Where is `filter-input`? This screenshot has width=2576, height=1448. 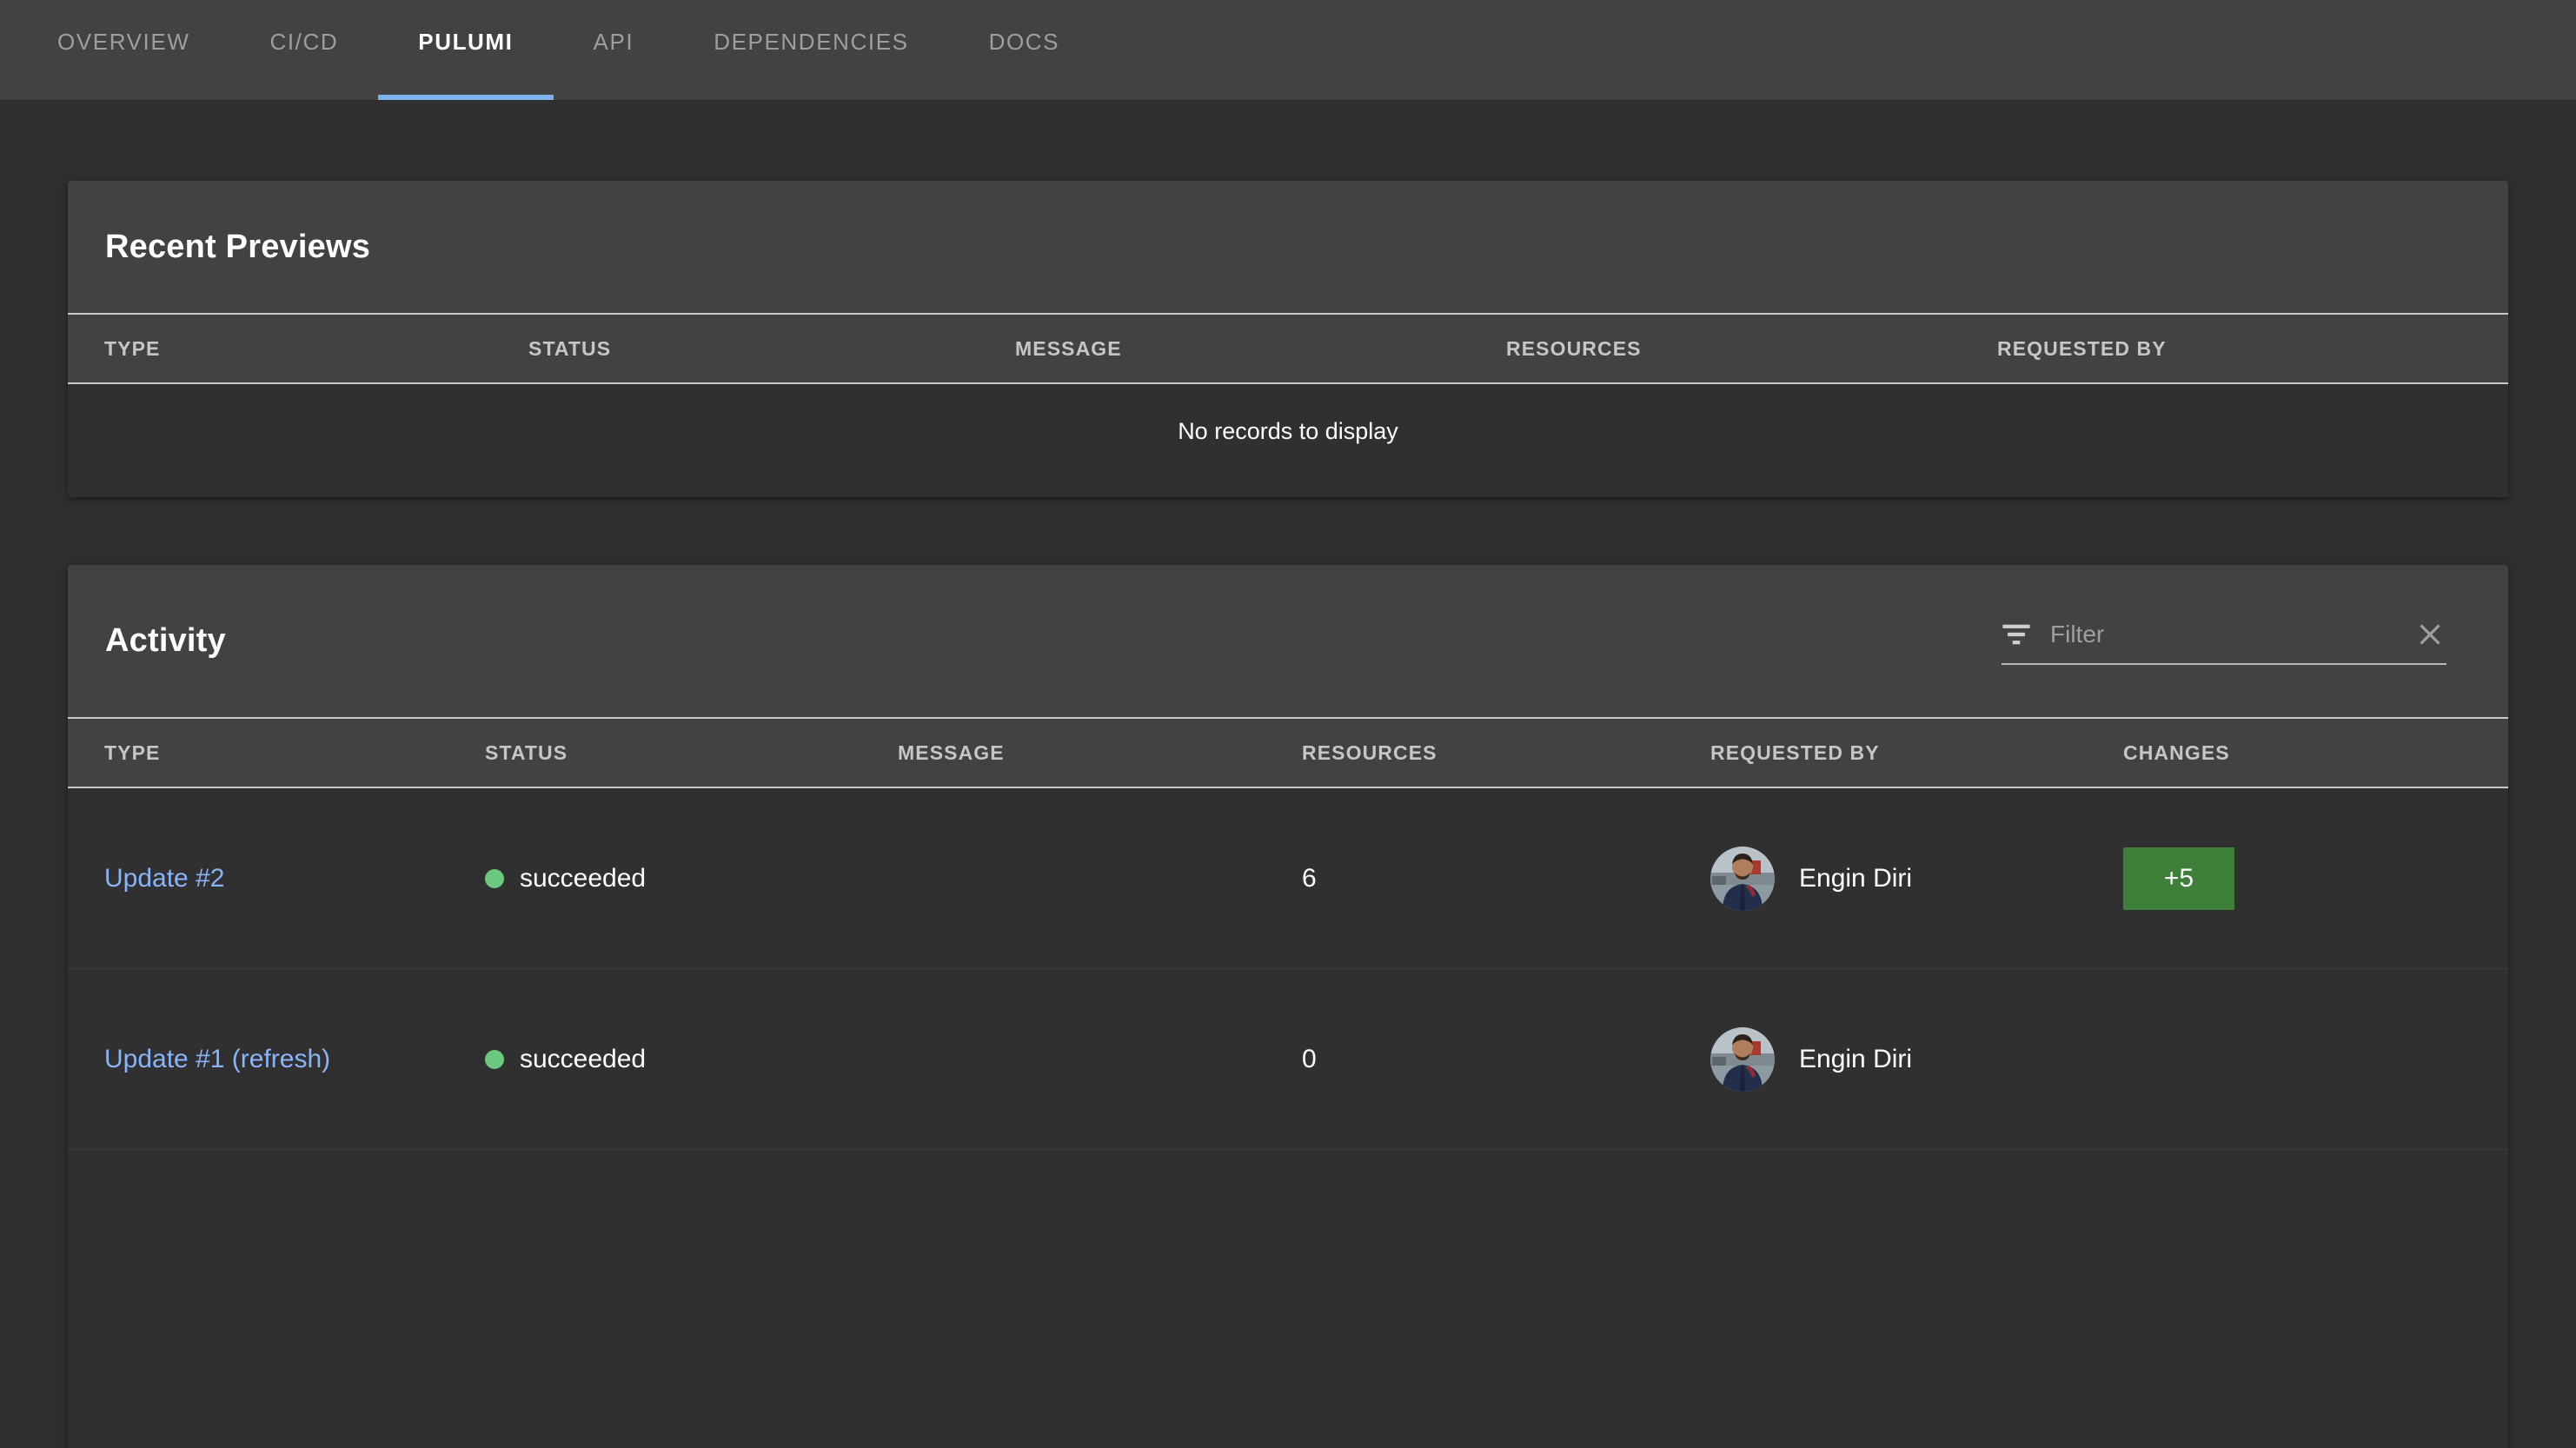 filter-input is located at coordinates (2231, 634).